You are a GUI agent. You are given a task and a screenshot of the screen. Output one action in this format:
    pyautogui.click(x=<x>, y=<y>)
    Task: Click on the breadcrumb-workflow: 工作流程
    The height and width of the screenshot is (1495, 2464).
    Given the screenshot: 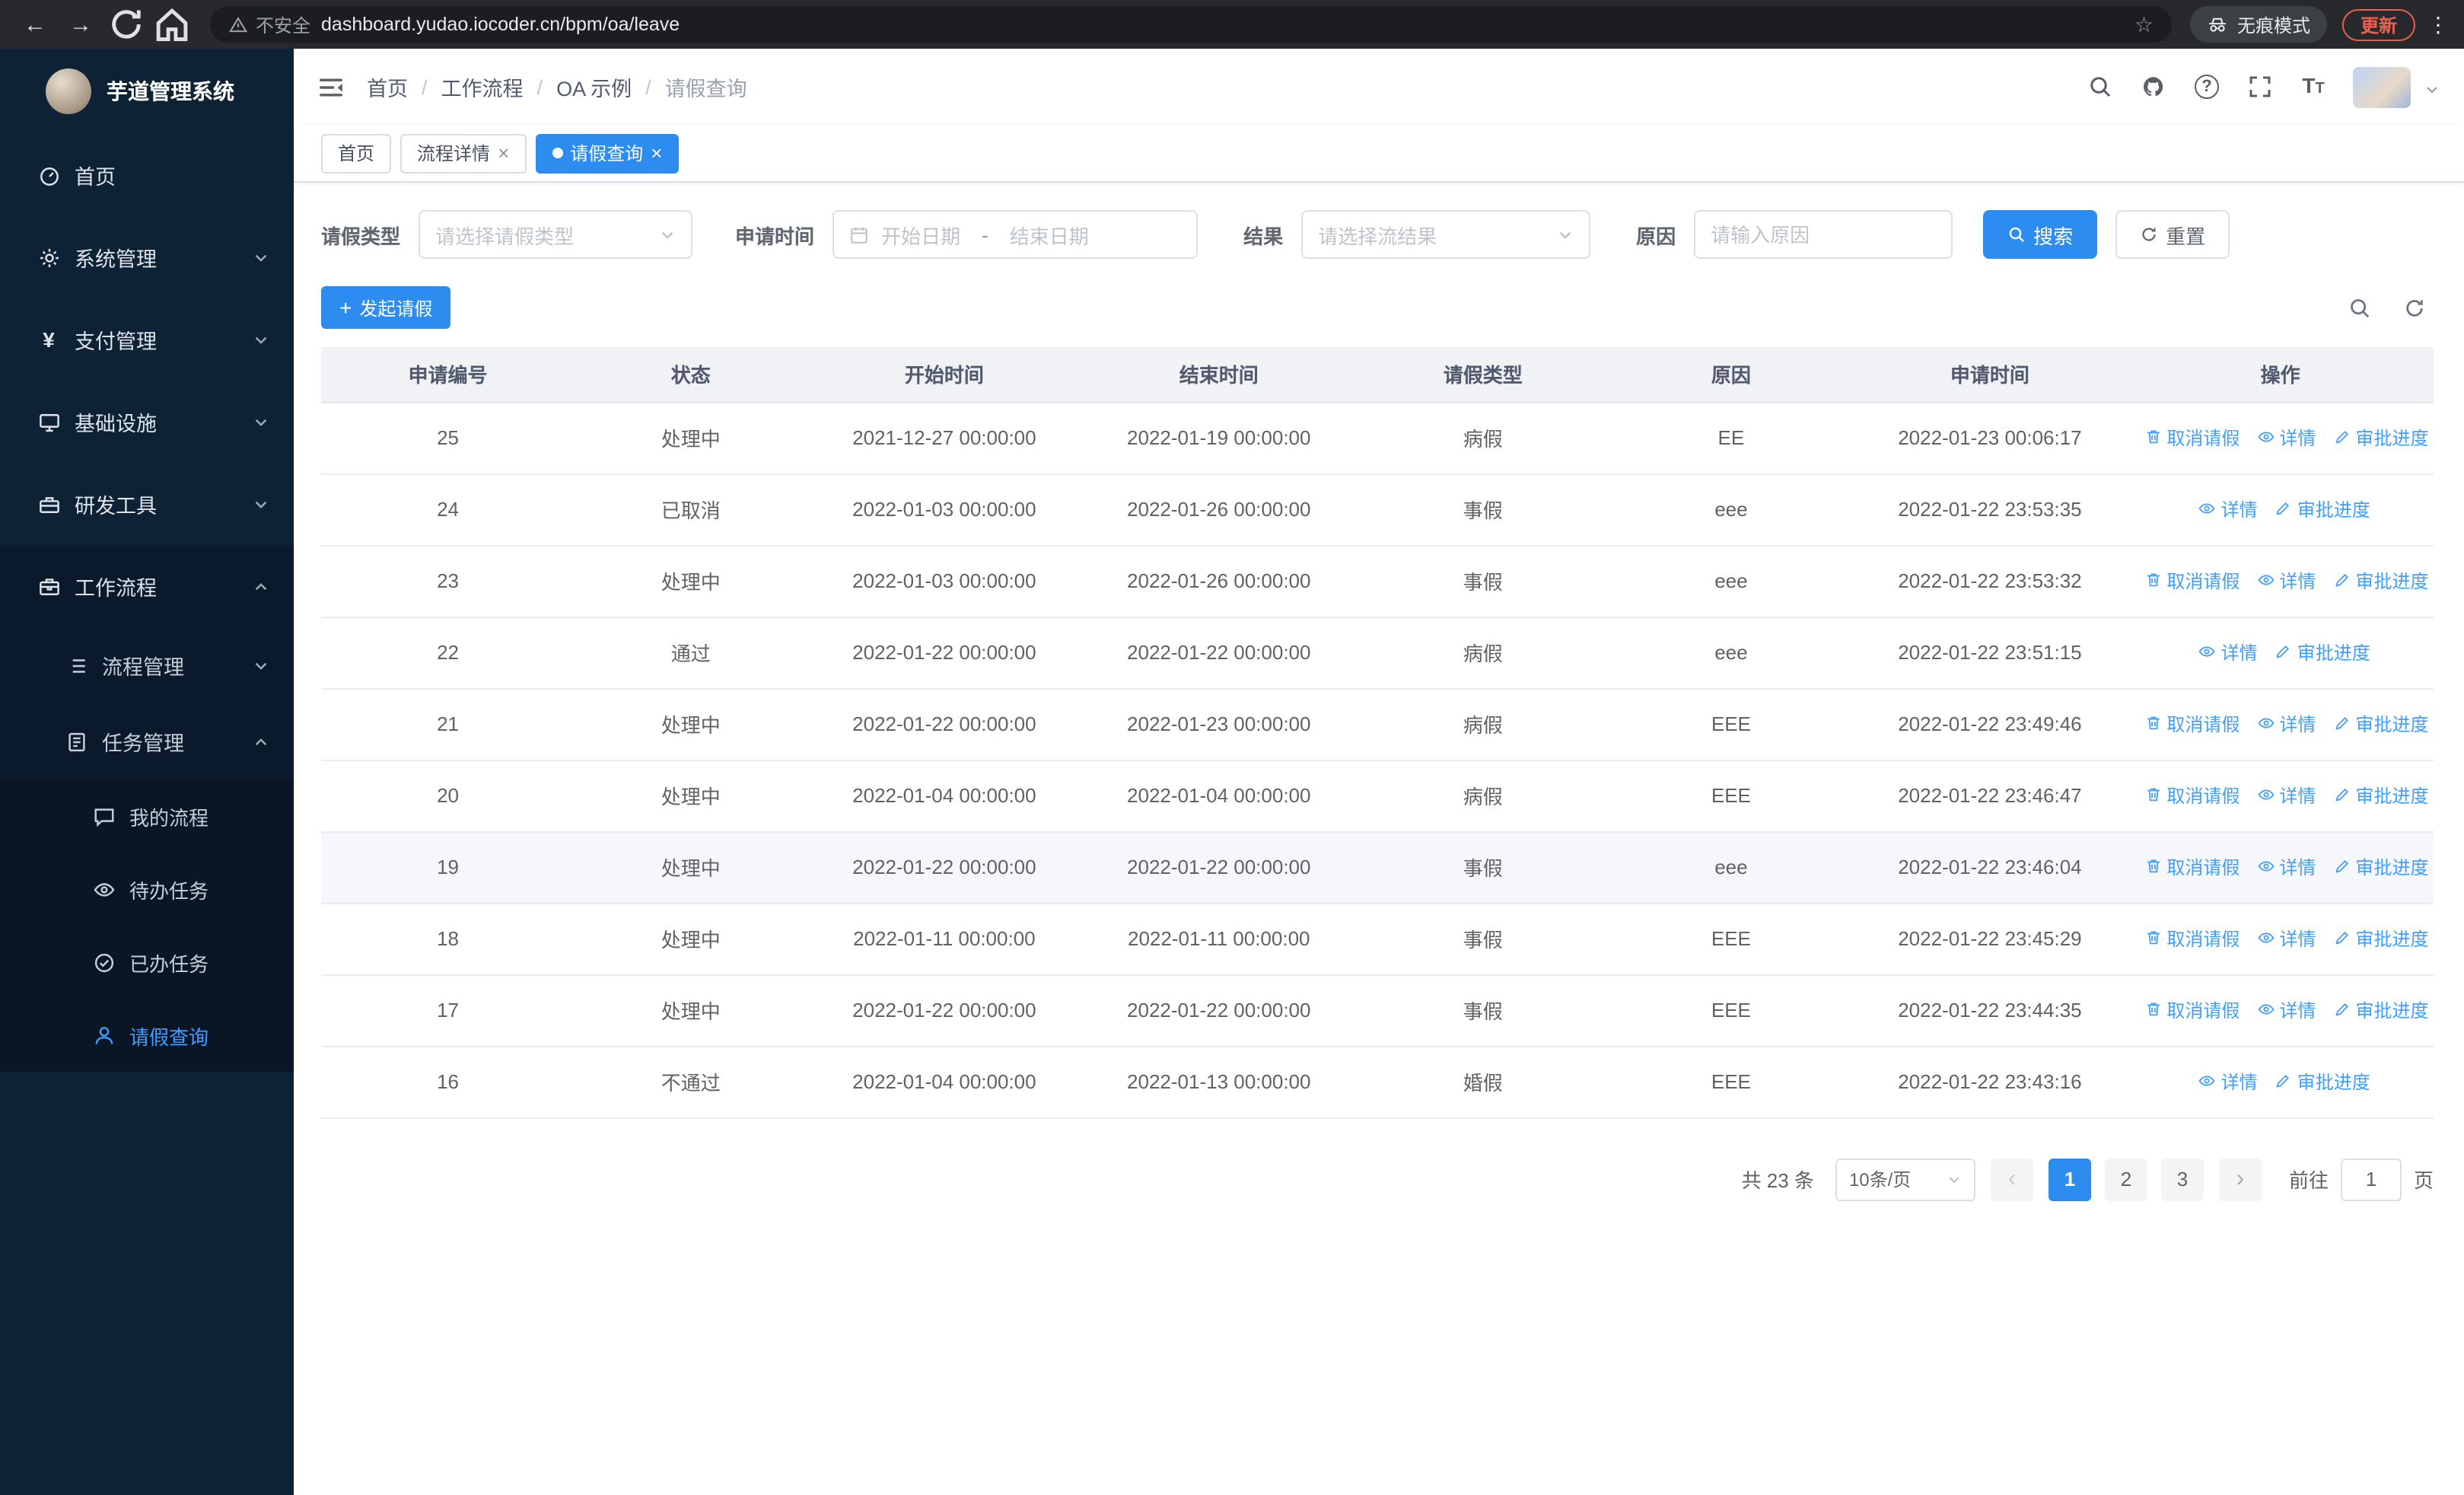 What is the action you would take?
    pyautogui.click(x=482, y=87)
    